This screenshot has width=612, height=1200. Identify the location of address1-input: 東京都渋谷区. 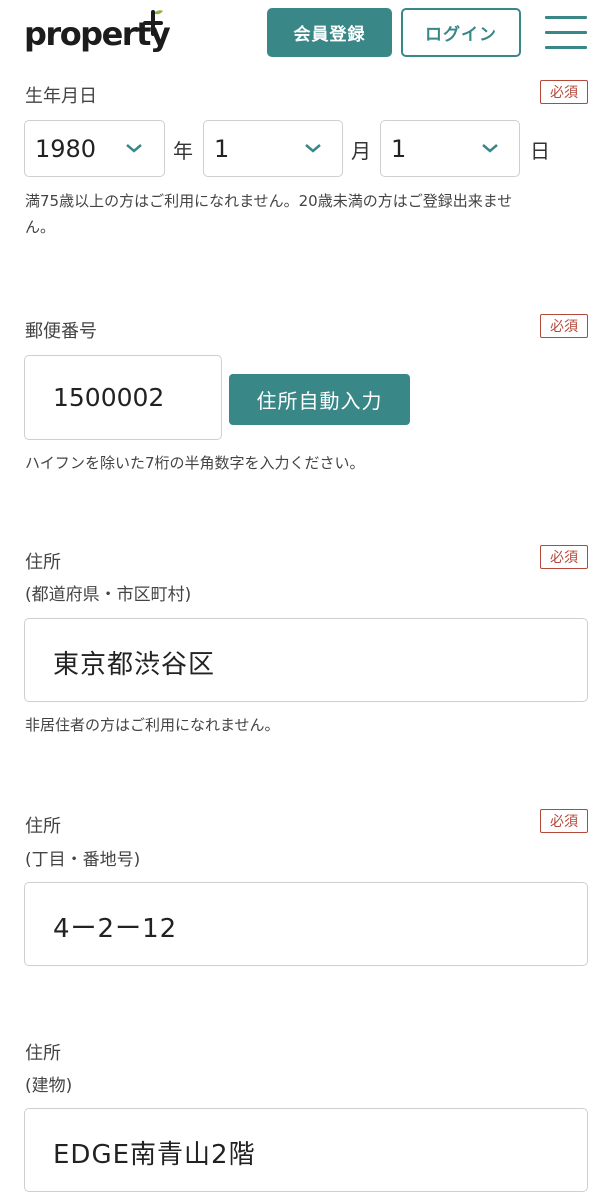
(306, 660).